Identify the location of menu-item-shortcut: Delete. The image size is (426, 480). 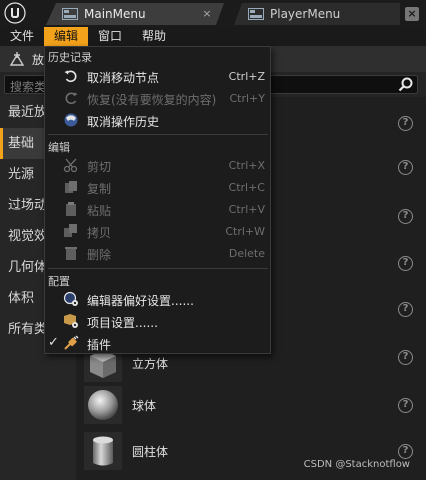
(246, 253).